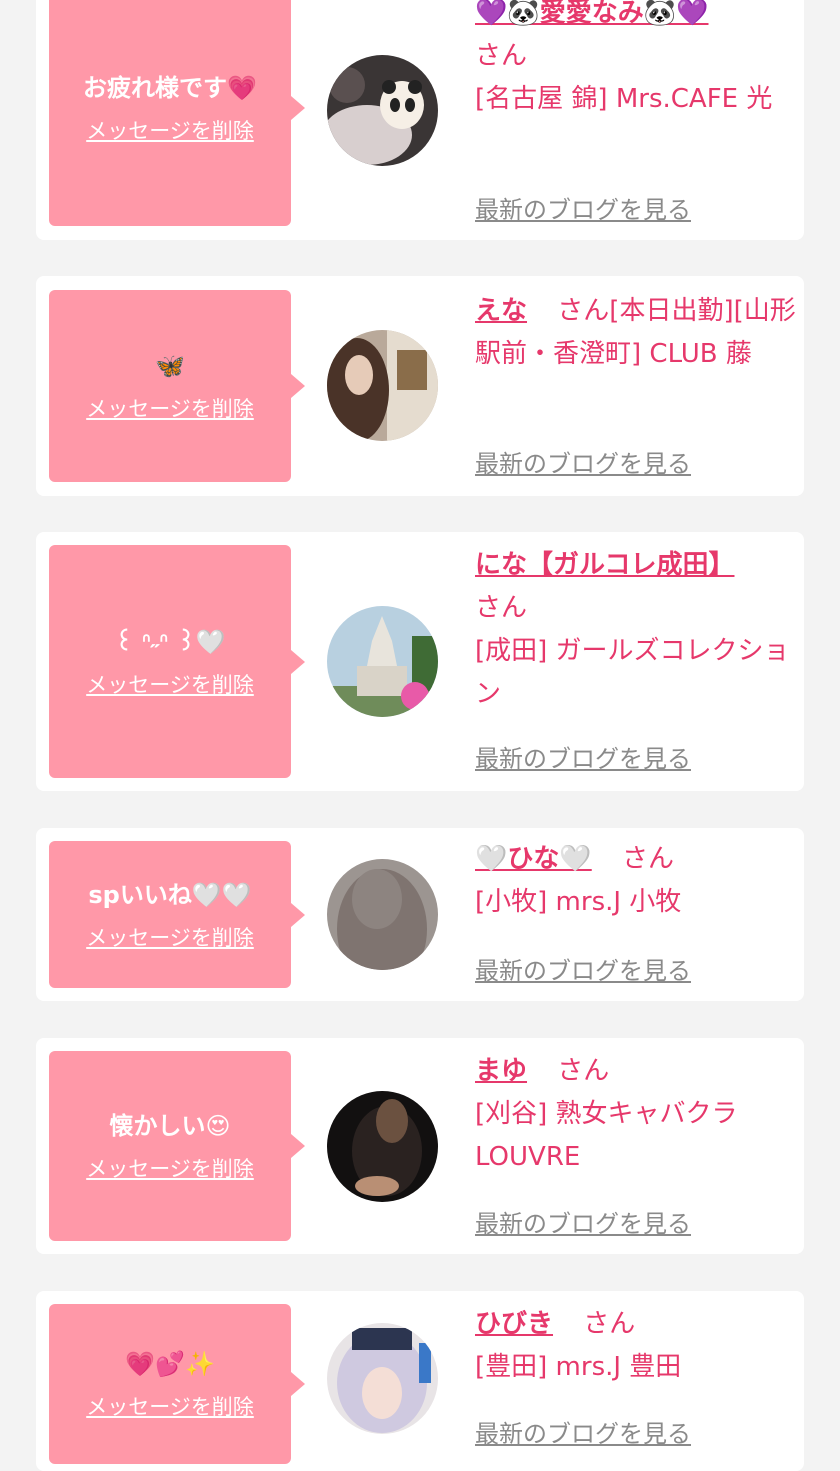 This screenshot has height=1471, width=840. I want to click on message-text: spいいね🤍🤍, so click(170, 894).